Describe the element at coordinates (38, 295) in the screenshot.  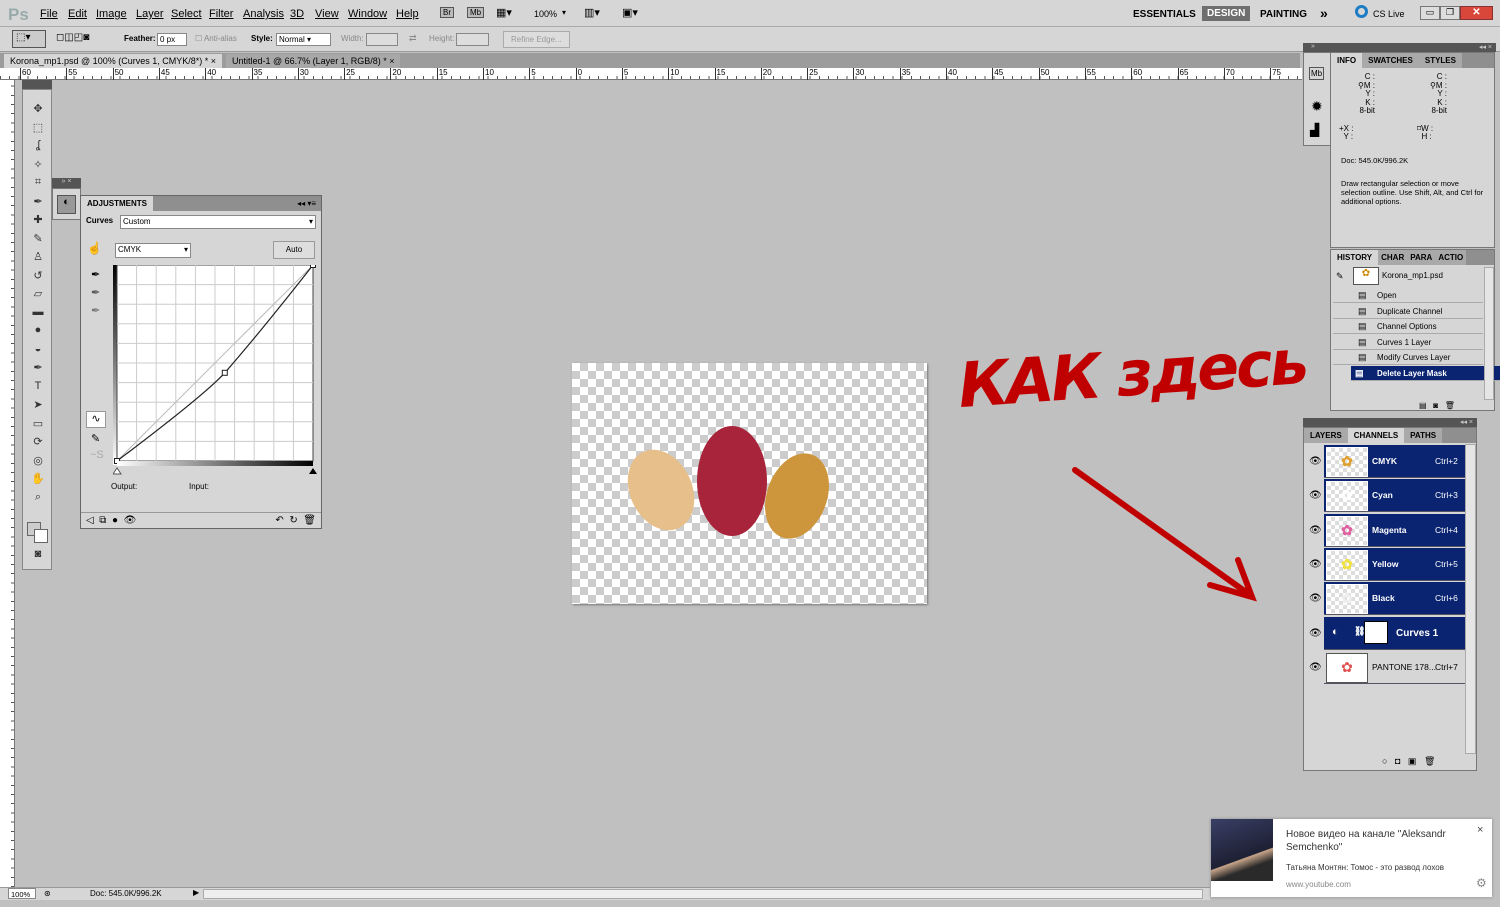
I see `eraser-tool-icon: ▱` at that location.